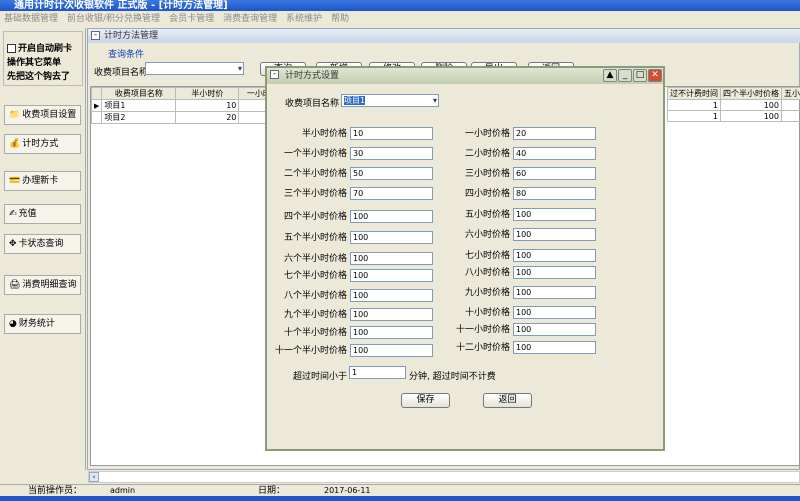 This screenshot has width=800, height=501. Describe the element at coordinates (554, 153) in the screenshot. I see `price-input: 40` at that location.